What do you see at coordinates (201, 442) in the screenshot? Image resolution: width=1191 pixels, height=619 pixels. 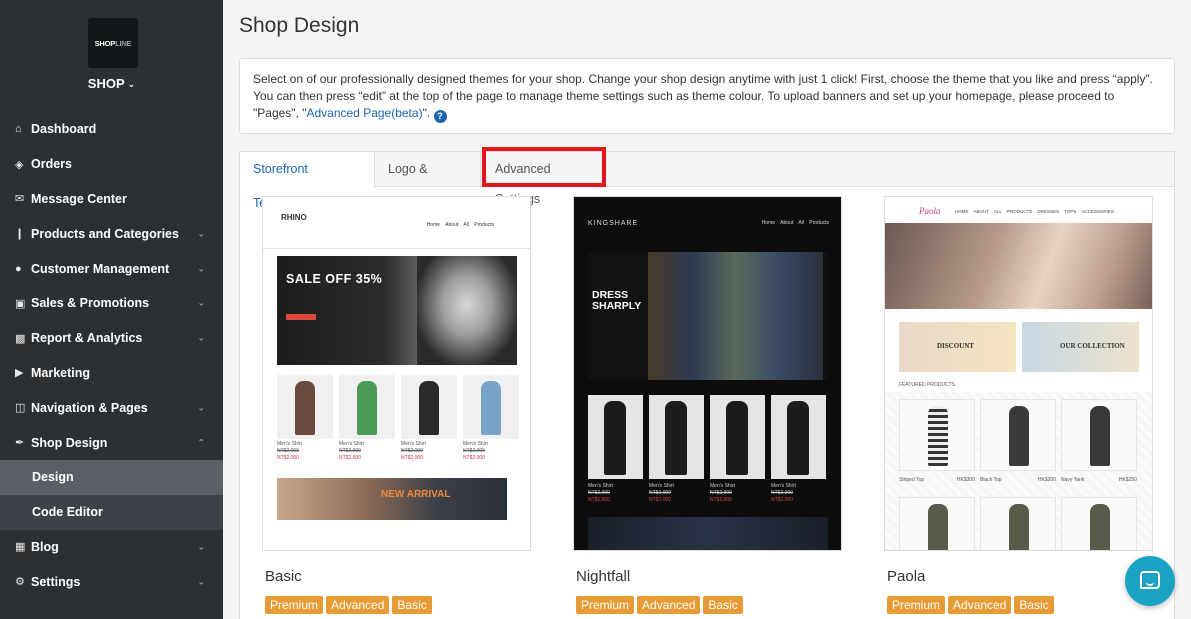 I see `chevron-up-icon: ⌃` at bounding box center [201, 442].